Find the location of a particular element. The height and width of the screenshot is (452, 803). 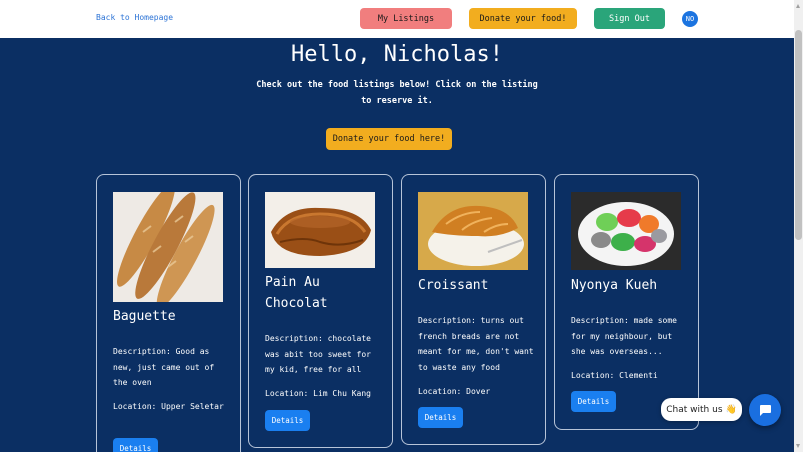

scroll-down-icon is located at coordinates (798, 446).